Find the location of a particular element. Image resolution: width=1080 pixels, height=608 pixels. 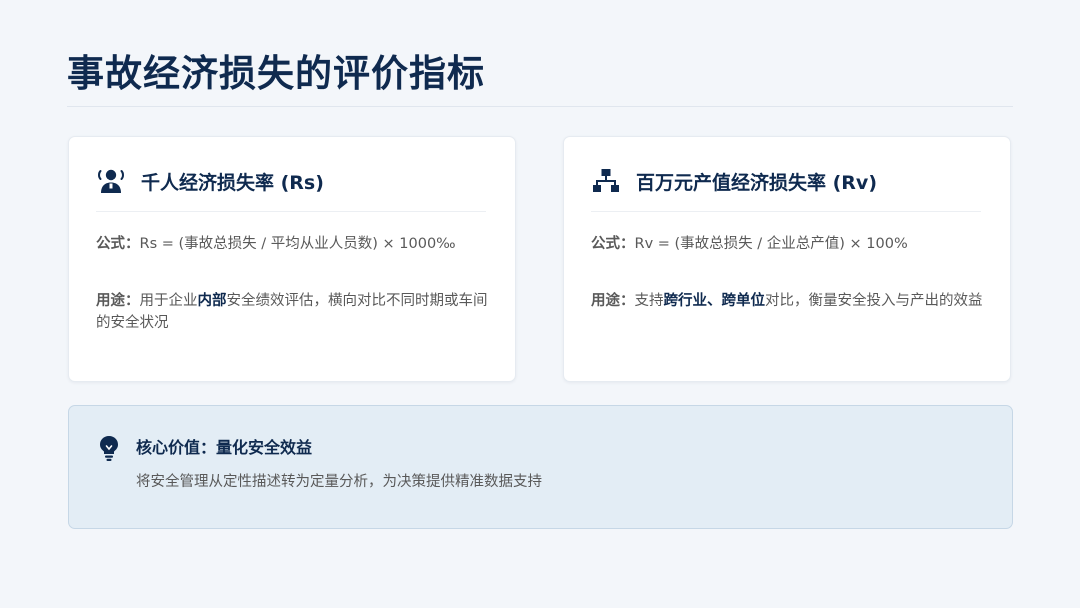

callout-title: 核心价值：量化安全效益 is located at coordinates (224, 447).